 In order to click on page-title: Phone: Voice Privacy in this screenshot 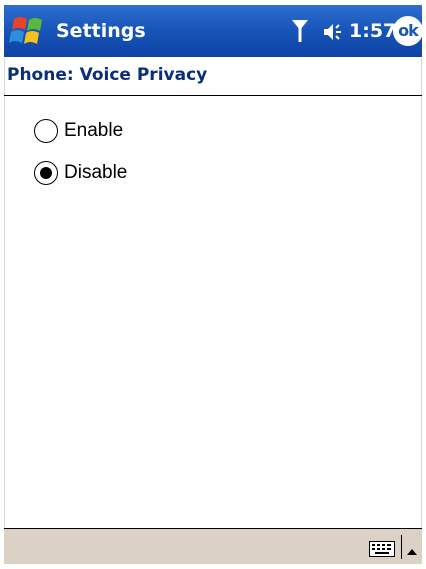, I will do `click(107, 75)`.